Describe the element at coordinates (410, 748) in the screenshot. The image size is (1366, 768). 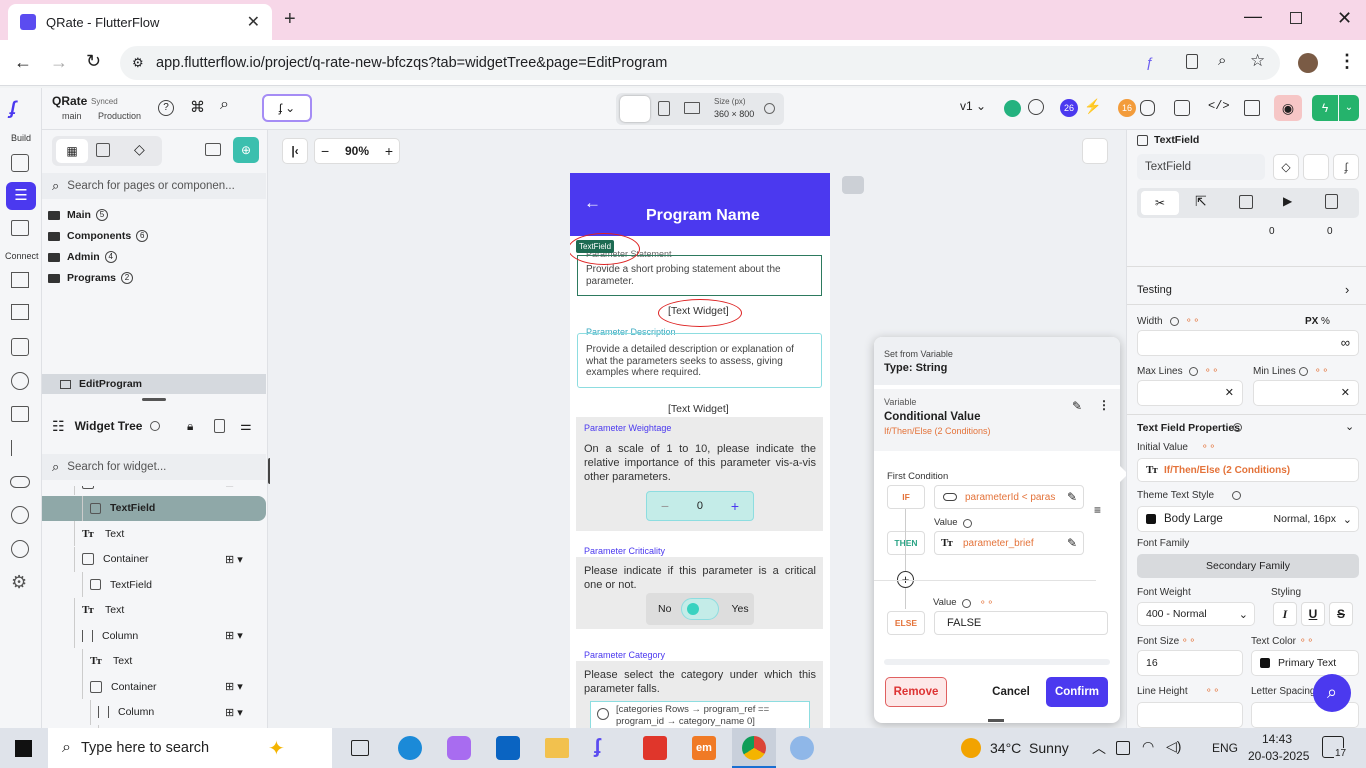
I see `edge-icon` at that location.